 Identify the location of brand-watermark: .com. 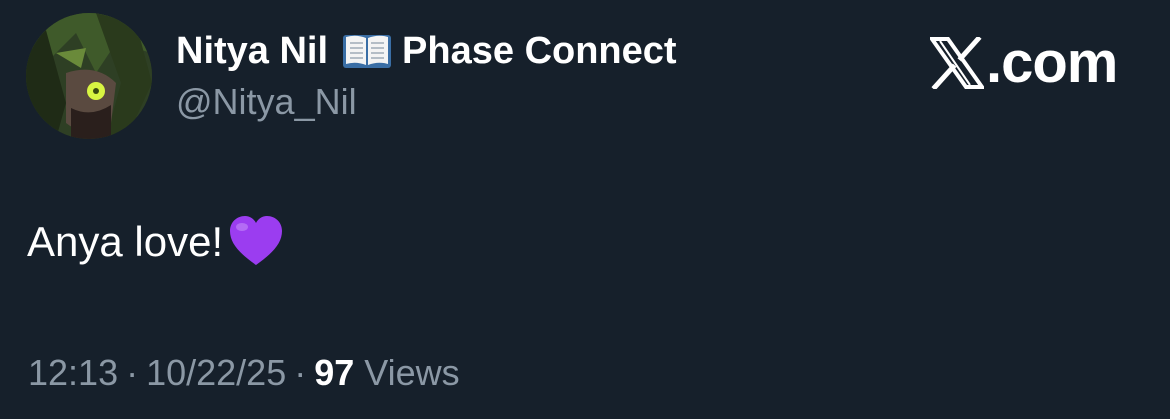
(1024, 63).